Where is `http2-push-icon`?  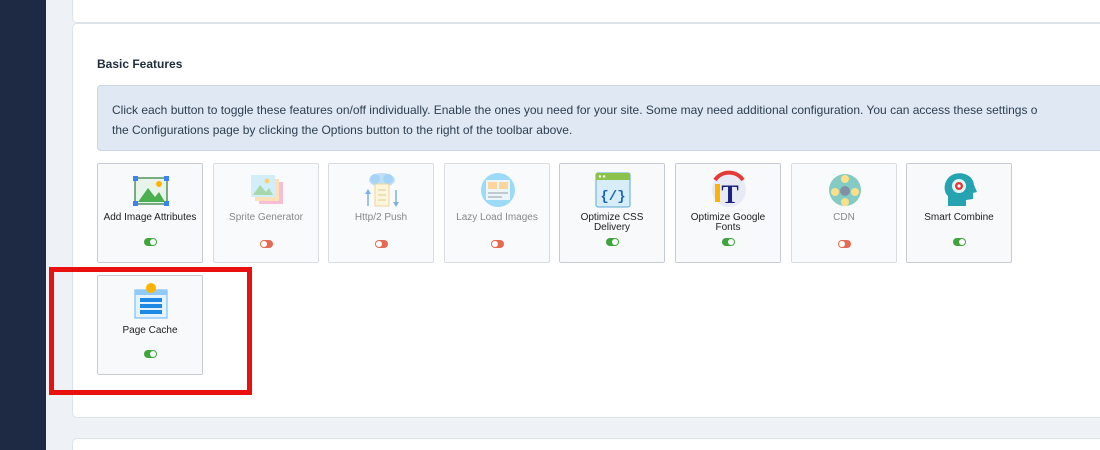 http2-push-icon is located at coordinates (382, 190).